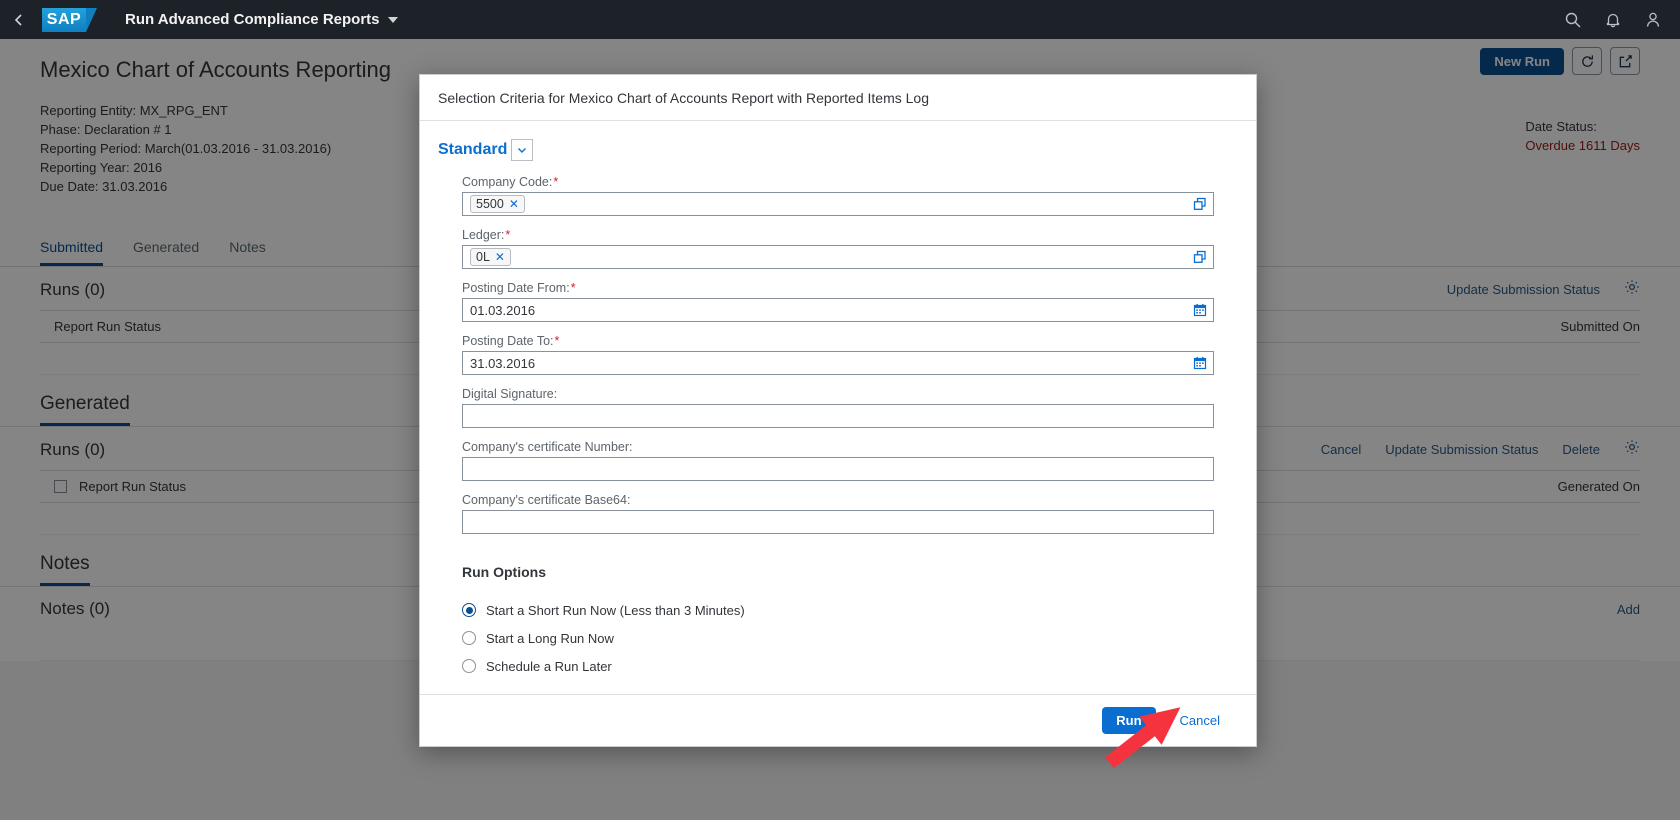 This screenshot has height=820, width=1680. Describe the element at coordinates (546, 500) in the screenshot. I see `certificate-base64-label: Company's certificate Base64:` at that location.